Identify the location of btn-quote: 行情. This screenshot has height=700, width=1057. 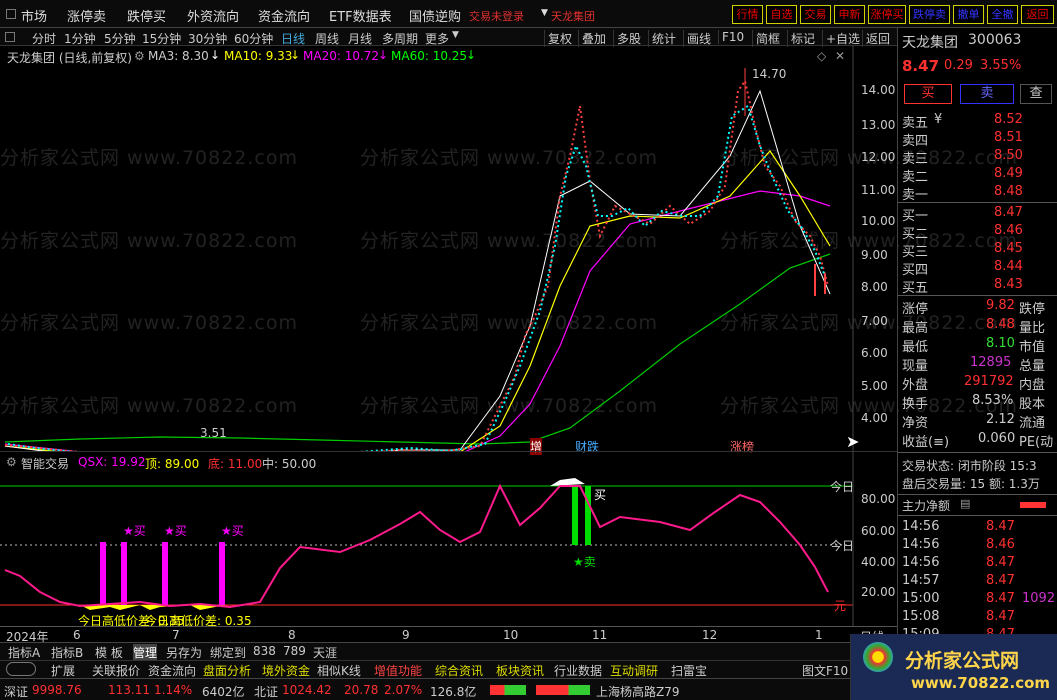
(747, 14).